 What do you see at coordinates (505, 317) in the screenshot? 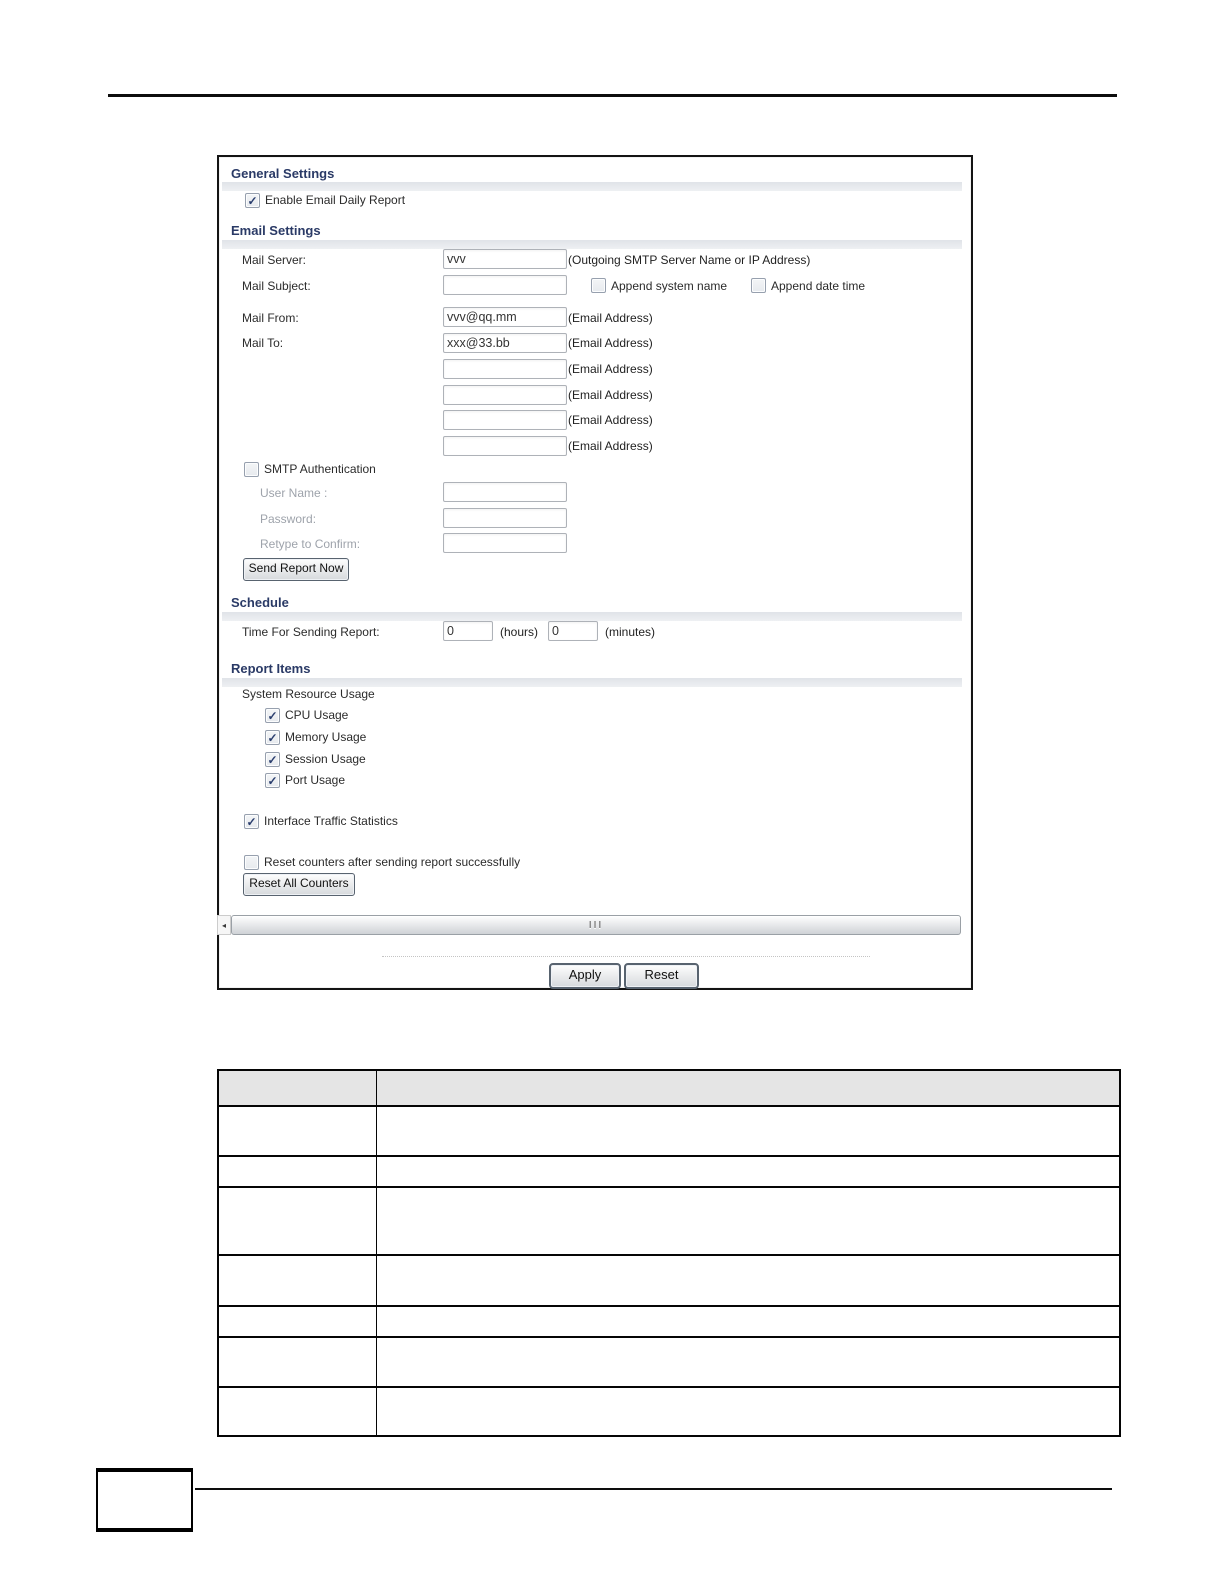
I see `mail-from-input` at bounding box center [505, 317].